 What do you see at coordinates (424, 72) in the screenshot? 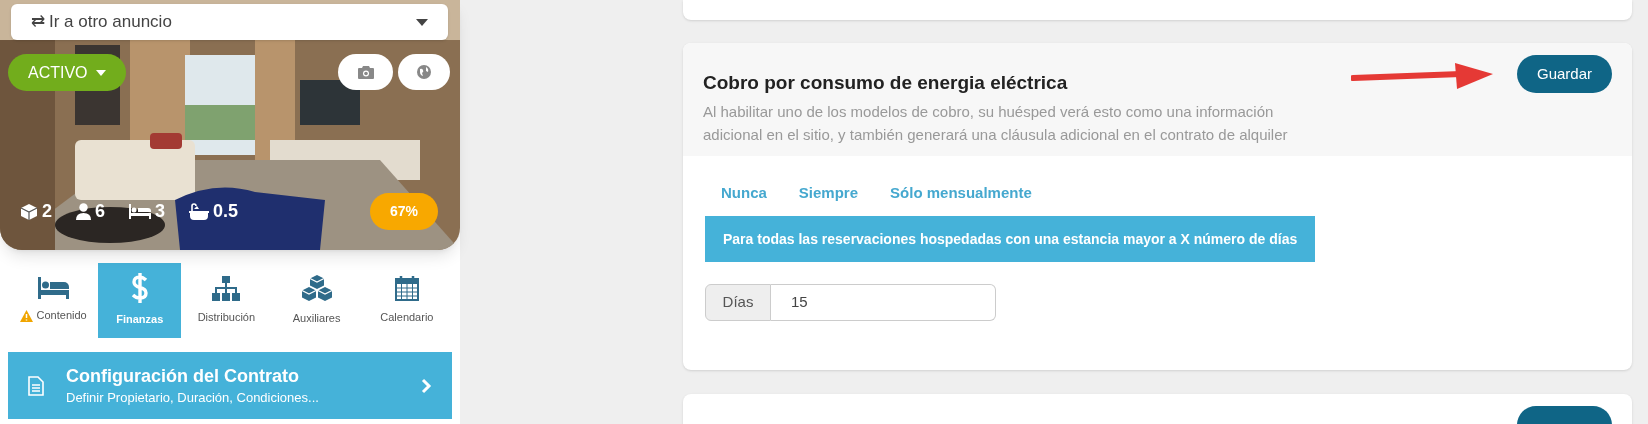
I see `globe-icon` at bounding box center [424, 72].